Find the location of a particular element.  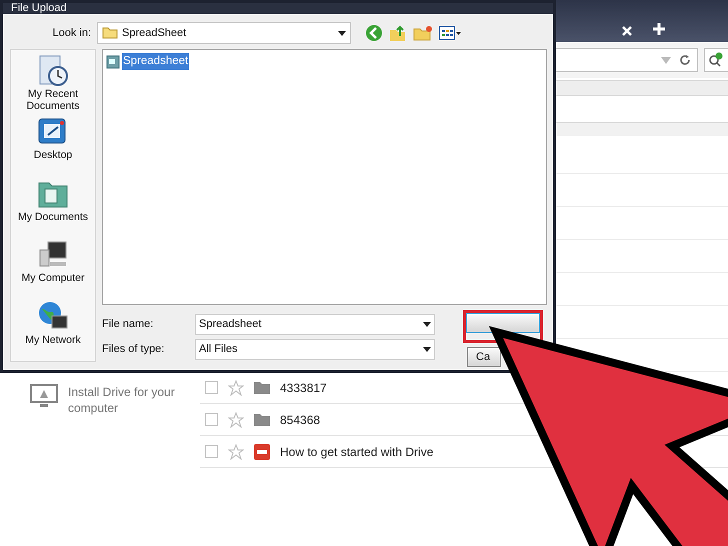

place-item: My Documents is located at coordinates (53, 216).